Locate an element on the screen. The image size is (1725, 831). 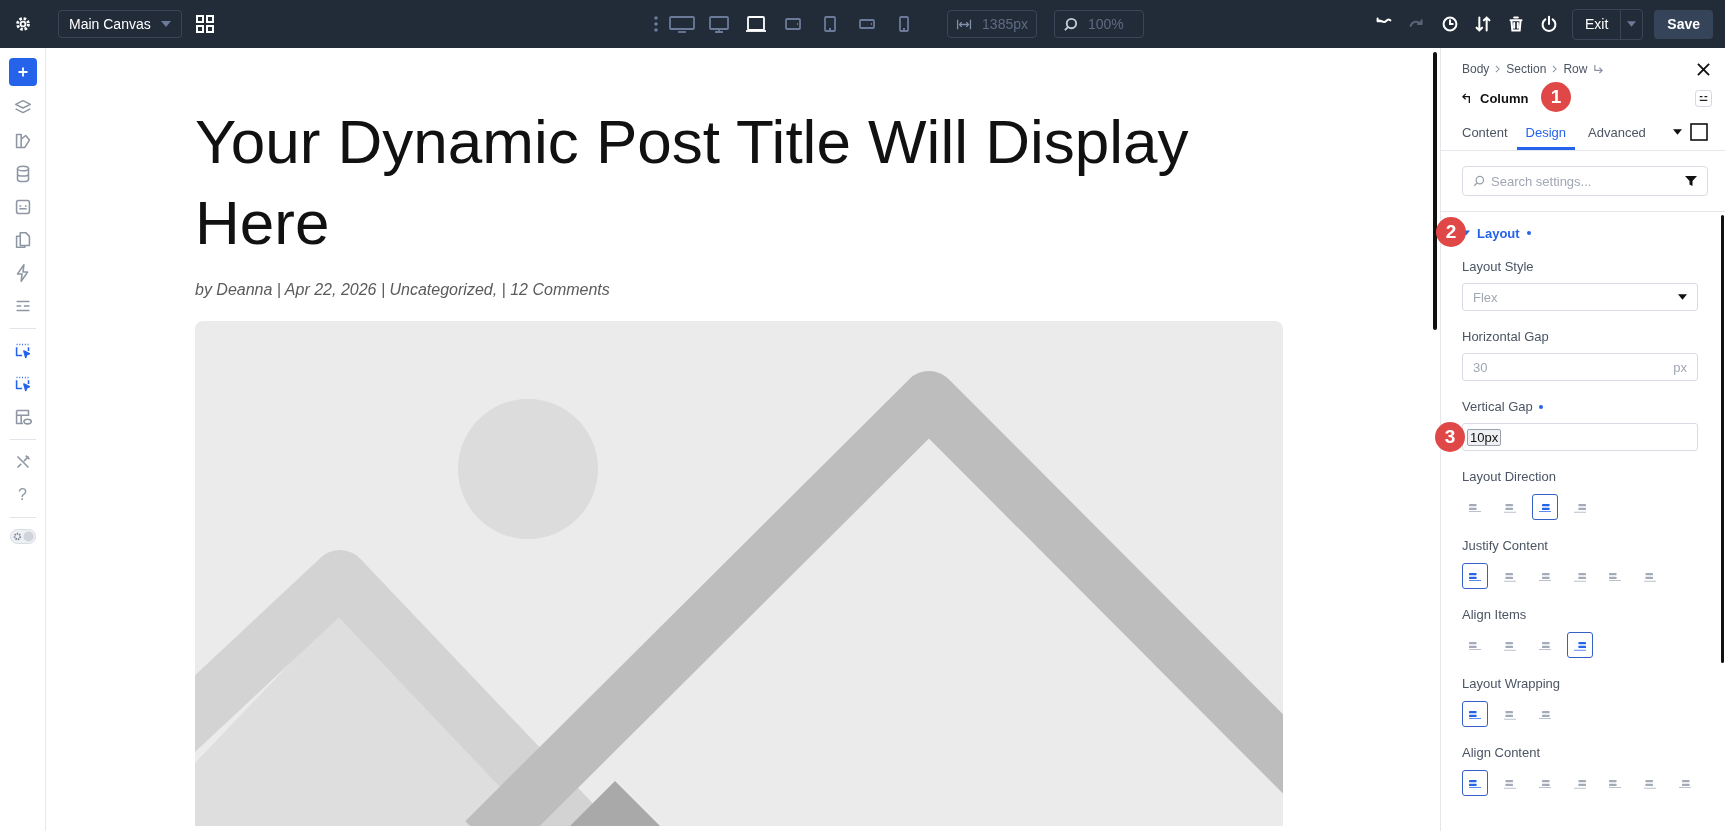
field-label: Align Content is located at coordinates (1501, 752).